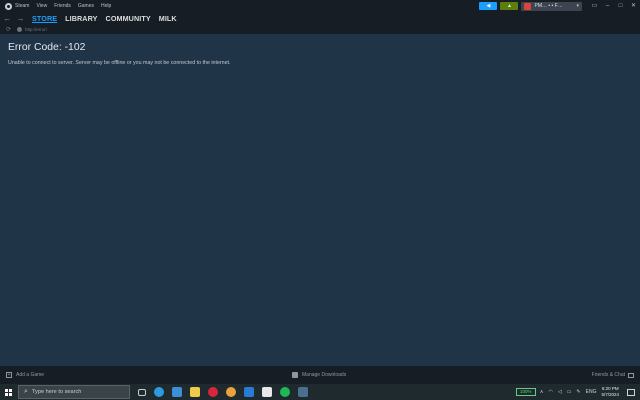 The image size is (640, 400). What do you see at coordinates (594, 6) in the screenshot?
I see `big-picture-icon: ▭` at bounding box center [594, 6].